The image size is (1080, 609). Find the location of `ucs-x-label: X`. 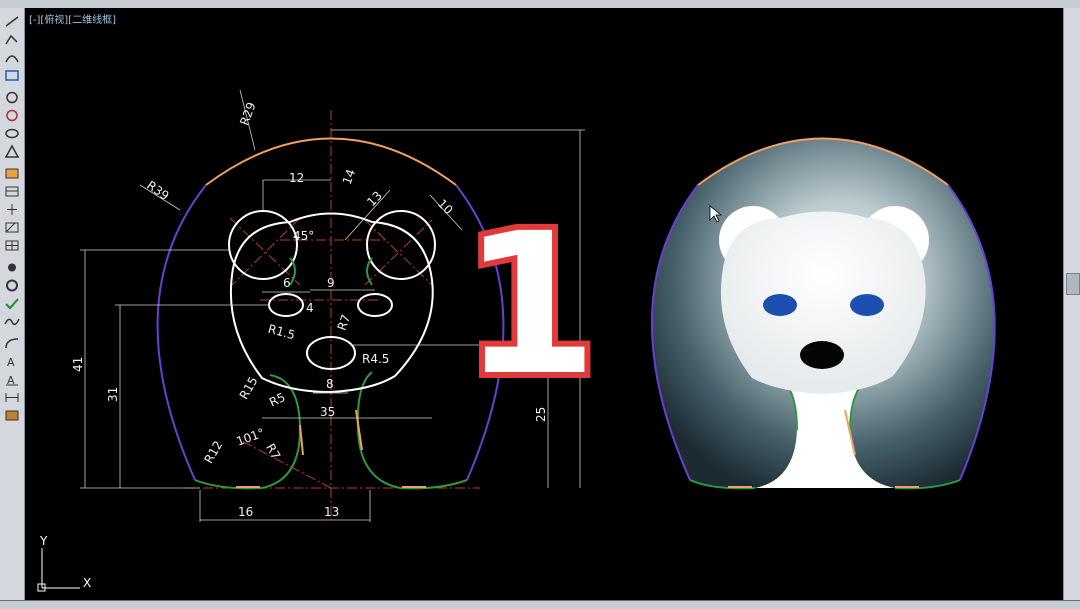

ucs-x-label: X is located at coordinates (87, 583).